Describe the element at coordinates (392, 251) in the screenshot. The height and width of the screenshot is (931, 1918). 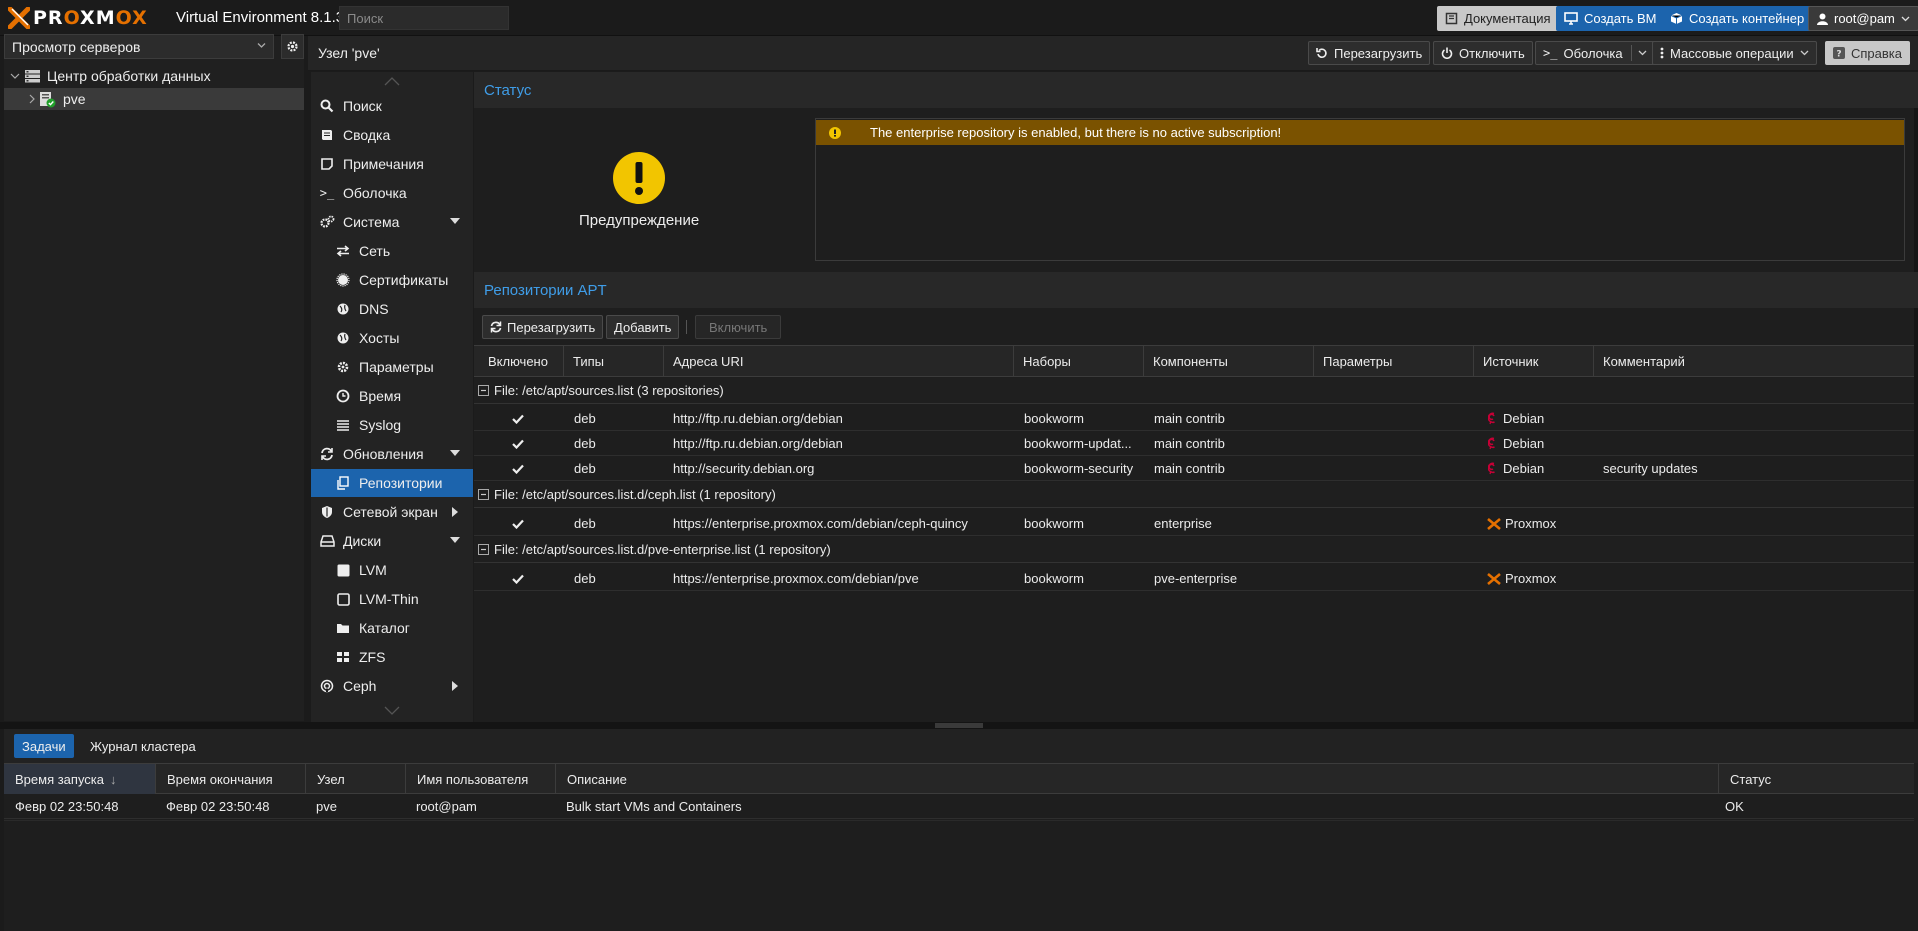
I see `nav-network: Сеть` at that location.